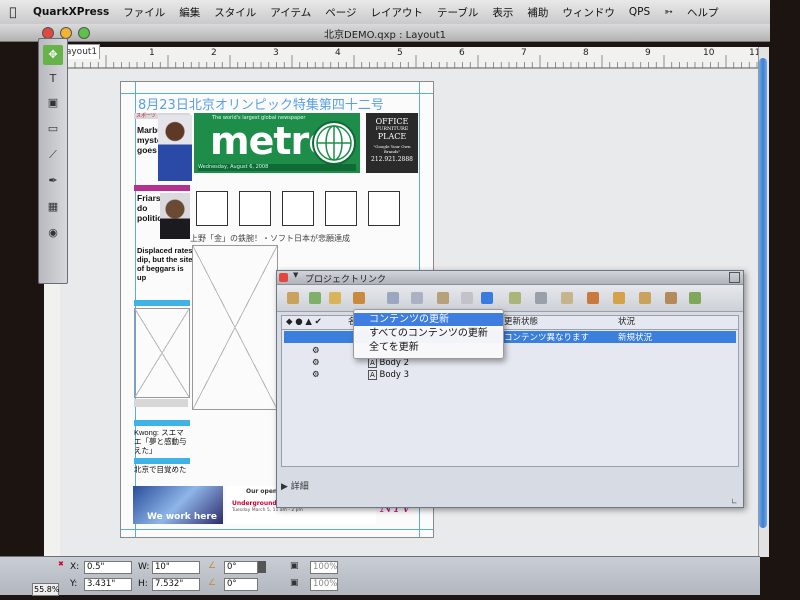 The height and width of the screenshot is (600, 800). What do you see at coordinates (45, 589) in the screenshot?
I see `zoom-field: 55.8%` at bounding box center [45, 589].